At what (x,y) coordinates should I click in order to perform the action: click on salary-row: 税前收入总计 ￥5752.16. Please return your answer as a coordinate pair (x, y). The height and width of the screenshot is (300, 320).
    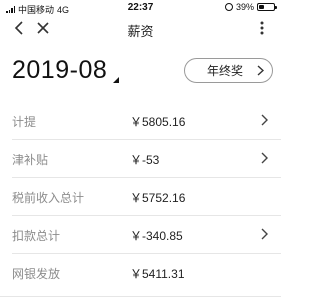
    Looking at the image, I should click on (146, 197).